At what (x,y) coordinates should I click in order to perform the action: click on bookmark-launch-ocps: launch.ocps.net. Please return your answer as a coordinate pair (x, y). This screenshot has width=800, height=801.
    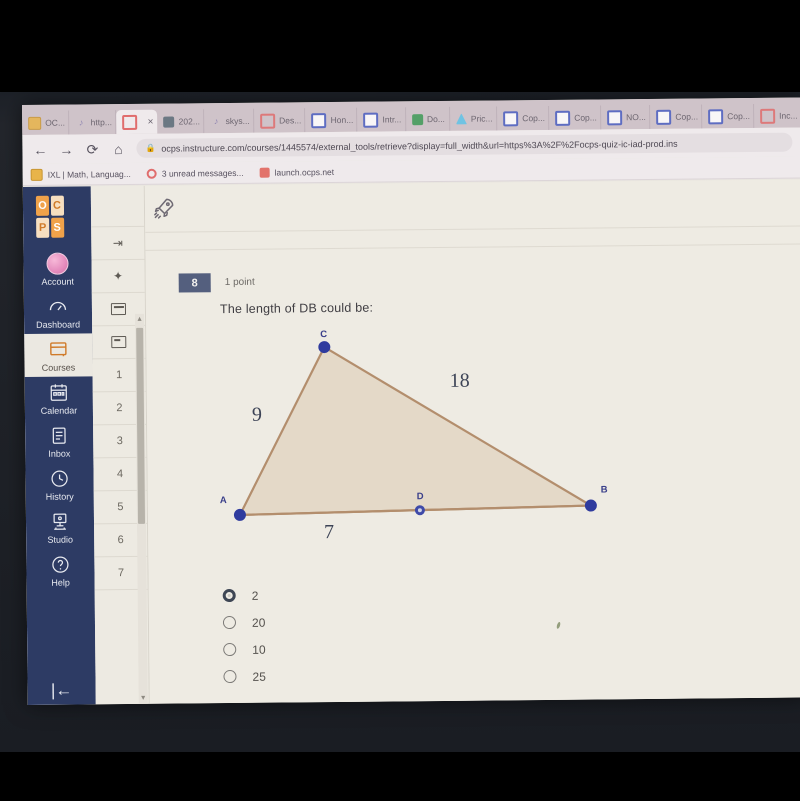
    Looking at the image, I should click on (297, 172).